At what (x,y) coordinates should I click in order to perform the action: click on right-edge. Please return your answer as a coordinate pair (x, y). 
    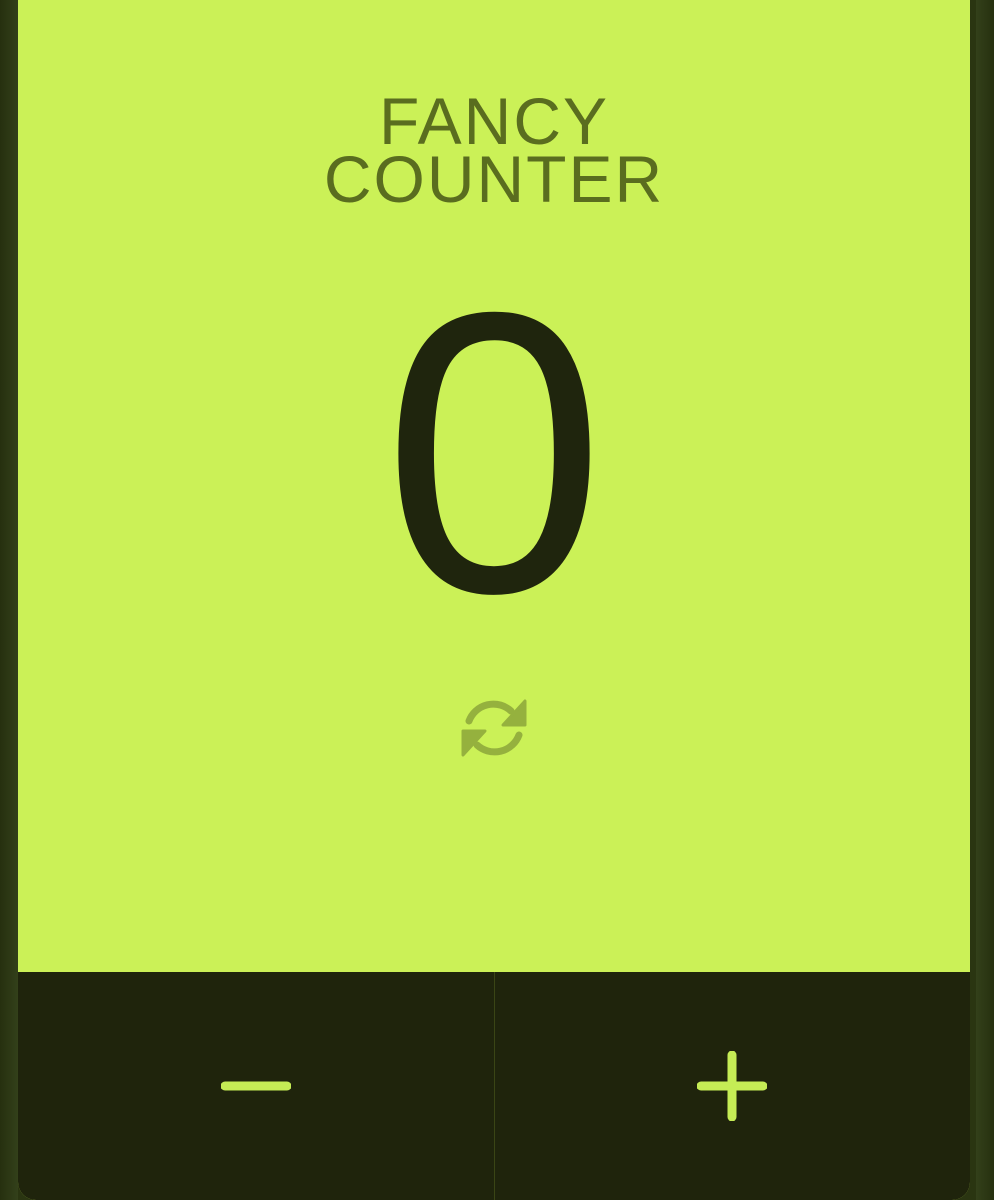
    Looking at the image, I should click on (985, 600).